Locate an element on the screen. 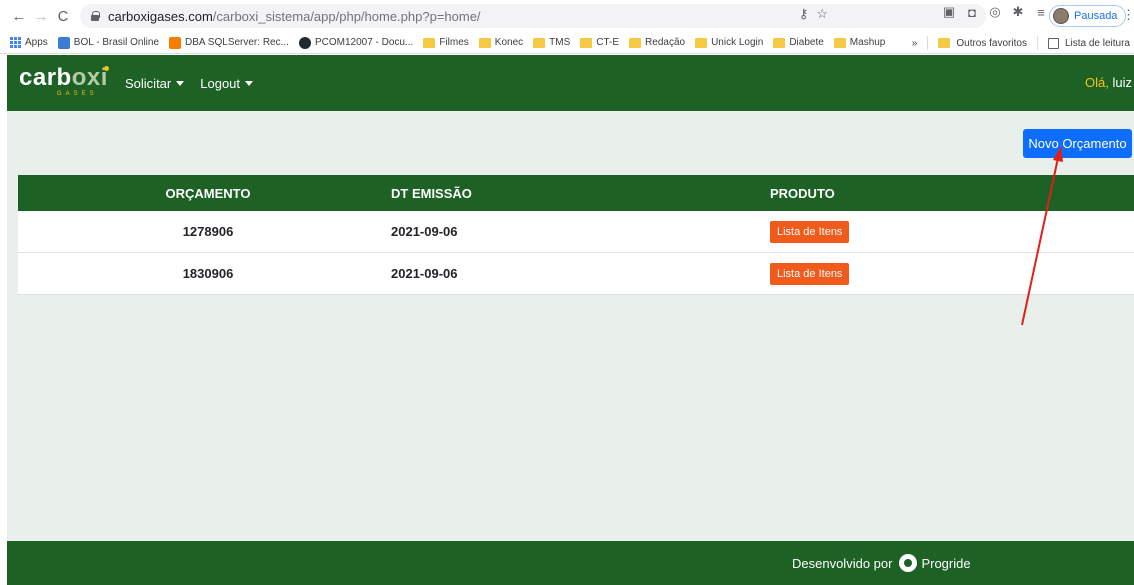  header-orcamento: ORÇAMENTO is located at coordinates (208, 193).